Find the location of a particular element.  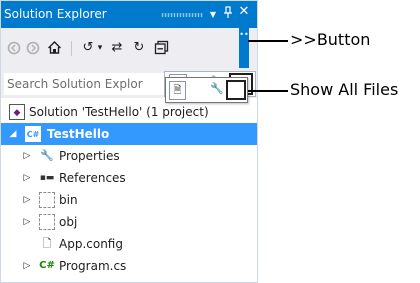

tree-item-bin: ▷ bin is located at coordinates (129, 200).